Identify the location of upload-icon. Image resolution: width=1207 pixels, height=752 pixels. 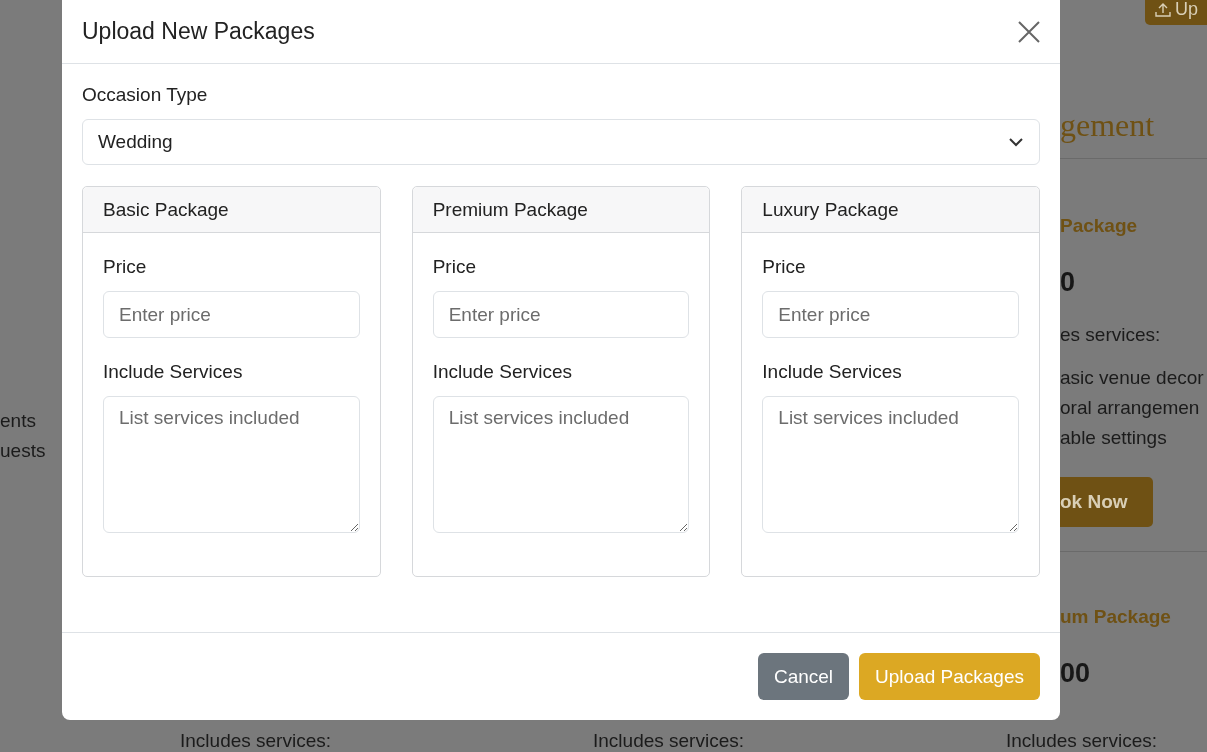
(1163, 9).